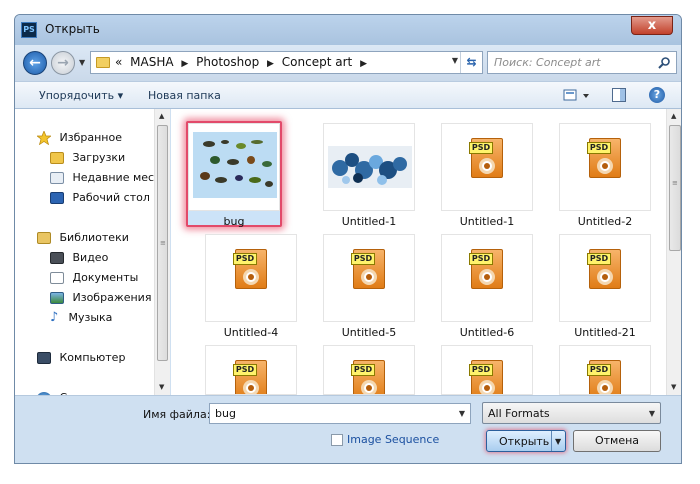  What do you see at coordinates (675, 188) in the screenshot?
I see `file-grid-scroll-thumb: ≡` at bounding box center [675, 188].